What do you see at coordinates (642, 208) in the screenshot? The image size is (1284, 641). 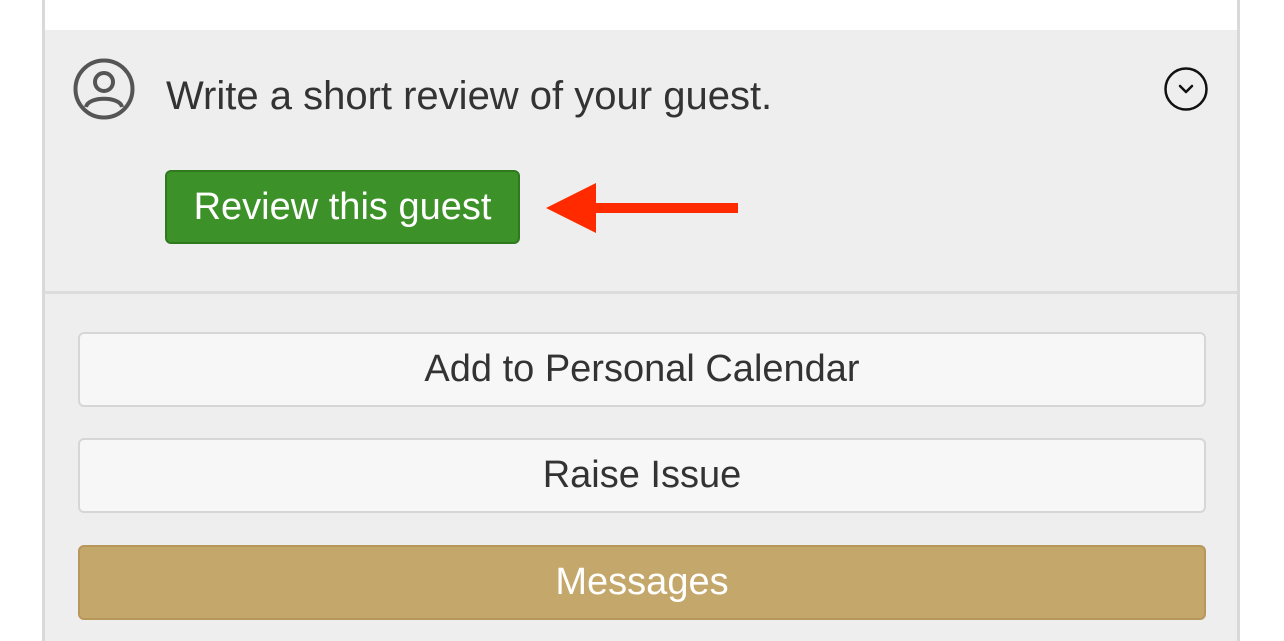 I see `red-arrow-left-icon` at bounding box center [642, 208].